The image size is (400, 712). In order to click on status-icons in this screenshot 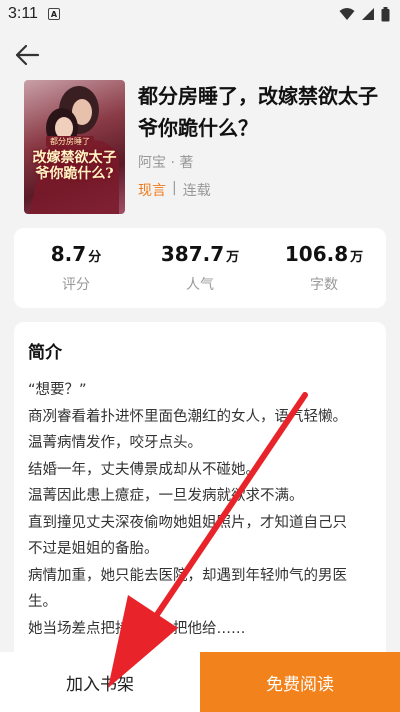, I will do `click(364, 14)`.